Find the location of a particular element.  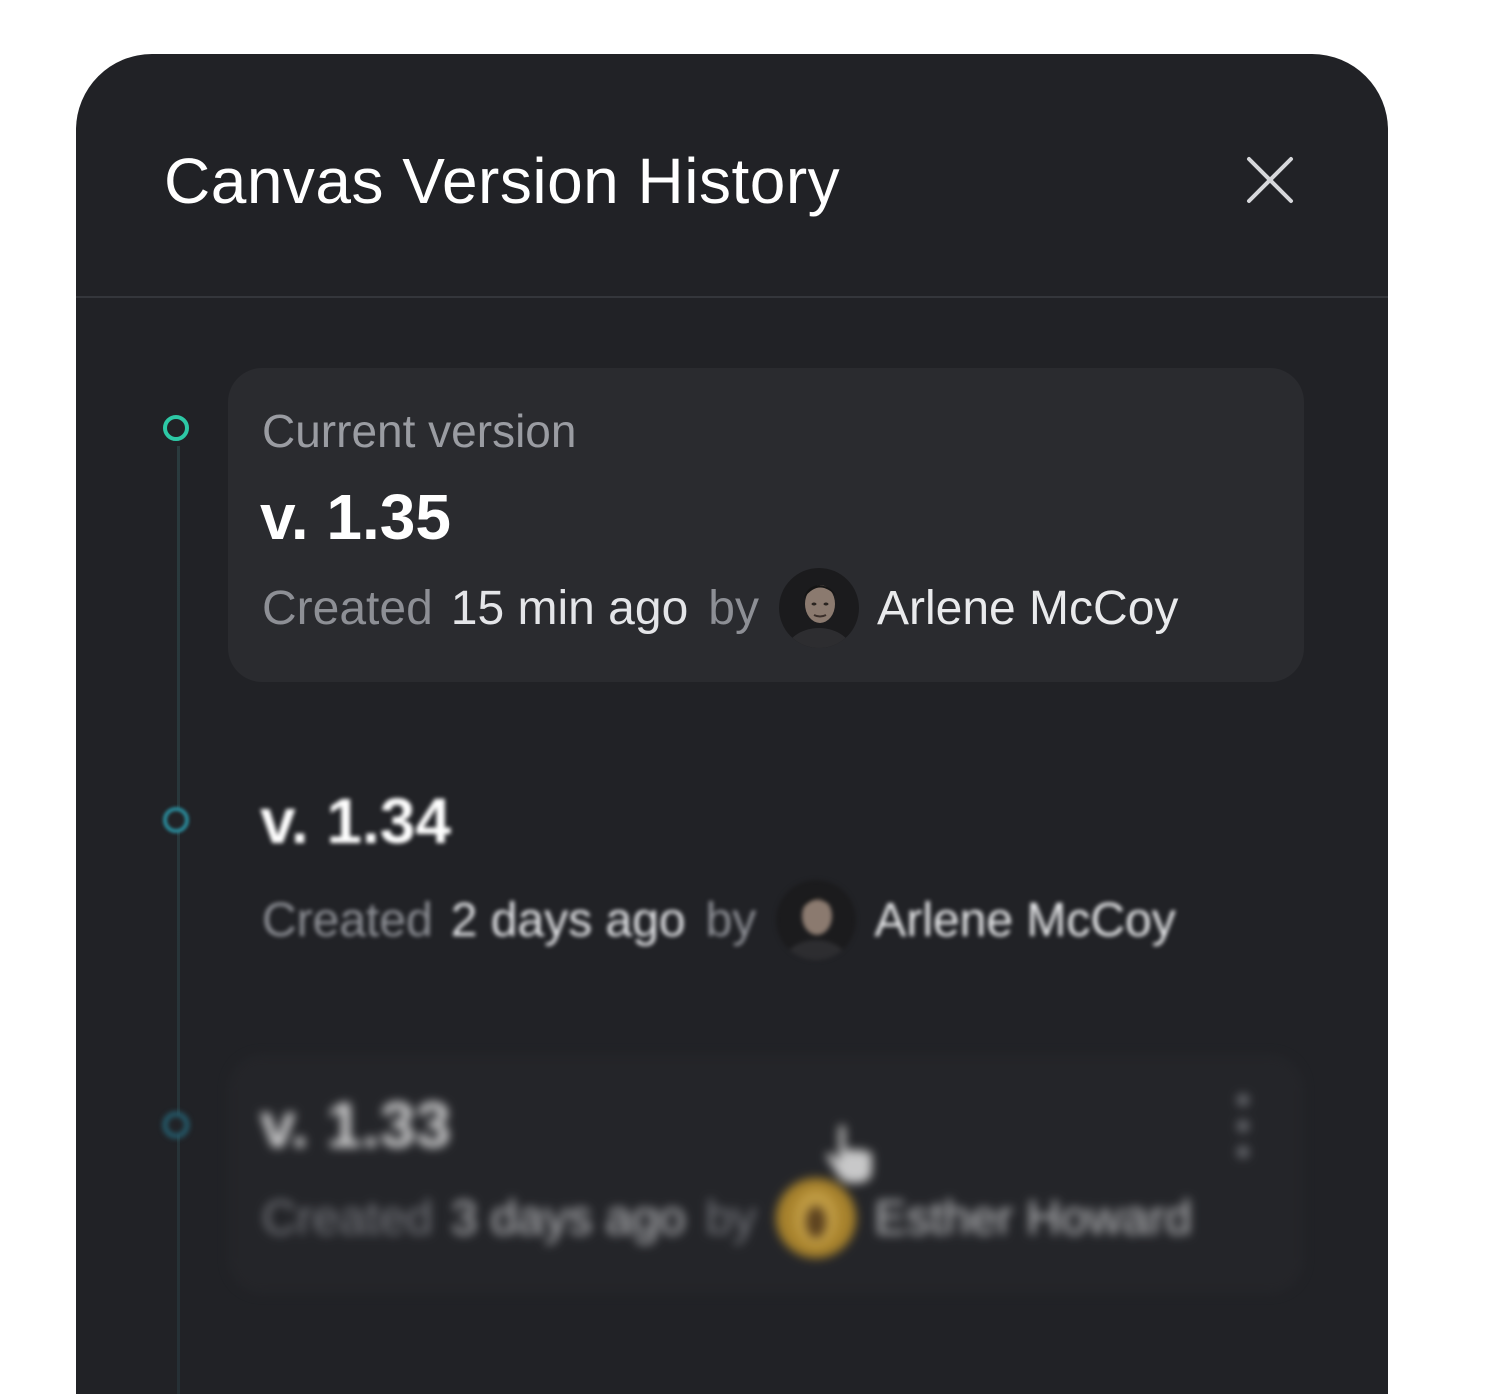

close-button is located at coordinates (1270, 180).